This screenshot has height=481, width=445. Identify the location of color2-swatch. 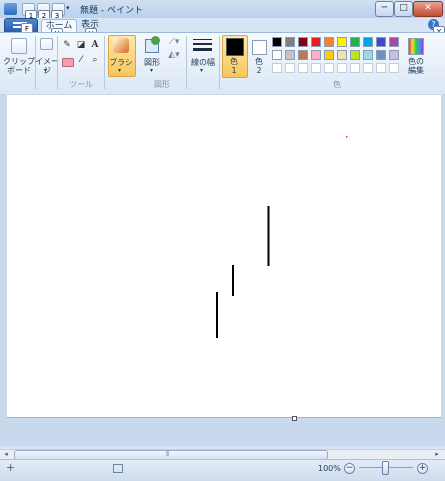
(259, 47).